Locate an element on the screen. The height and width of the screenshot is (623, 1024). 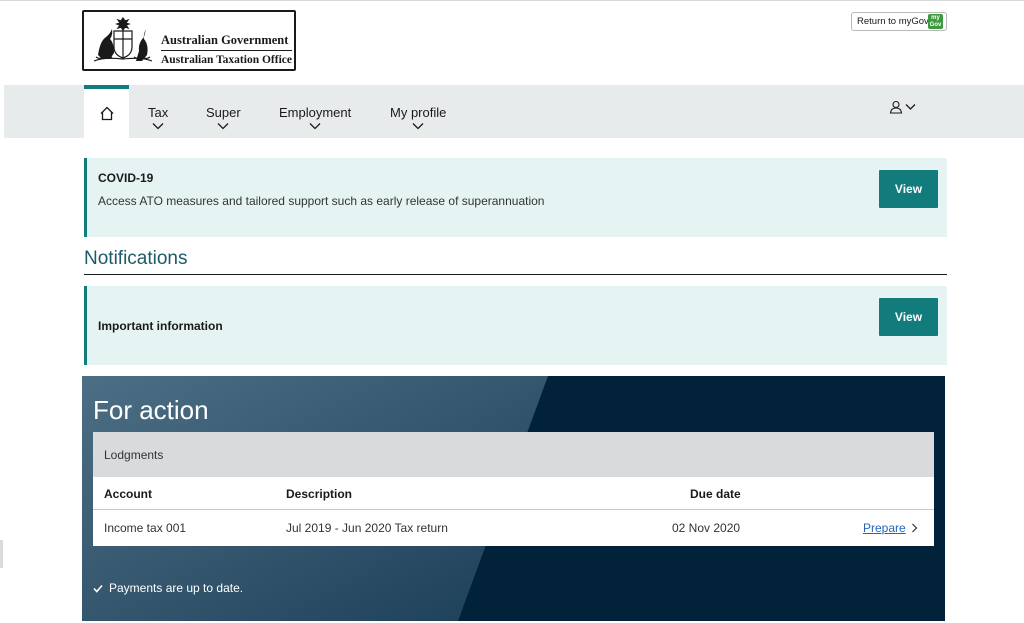
return-to-mygov-button: Return to myGov my Gov is located at coordinates (899, 21).